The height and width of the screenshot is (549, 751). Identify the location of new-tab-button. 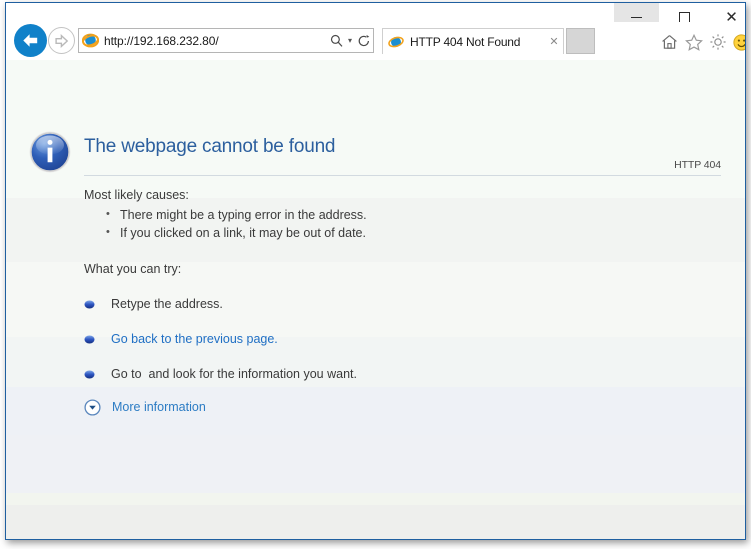
(580, 41).